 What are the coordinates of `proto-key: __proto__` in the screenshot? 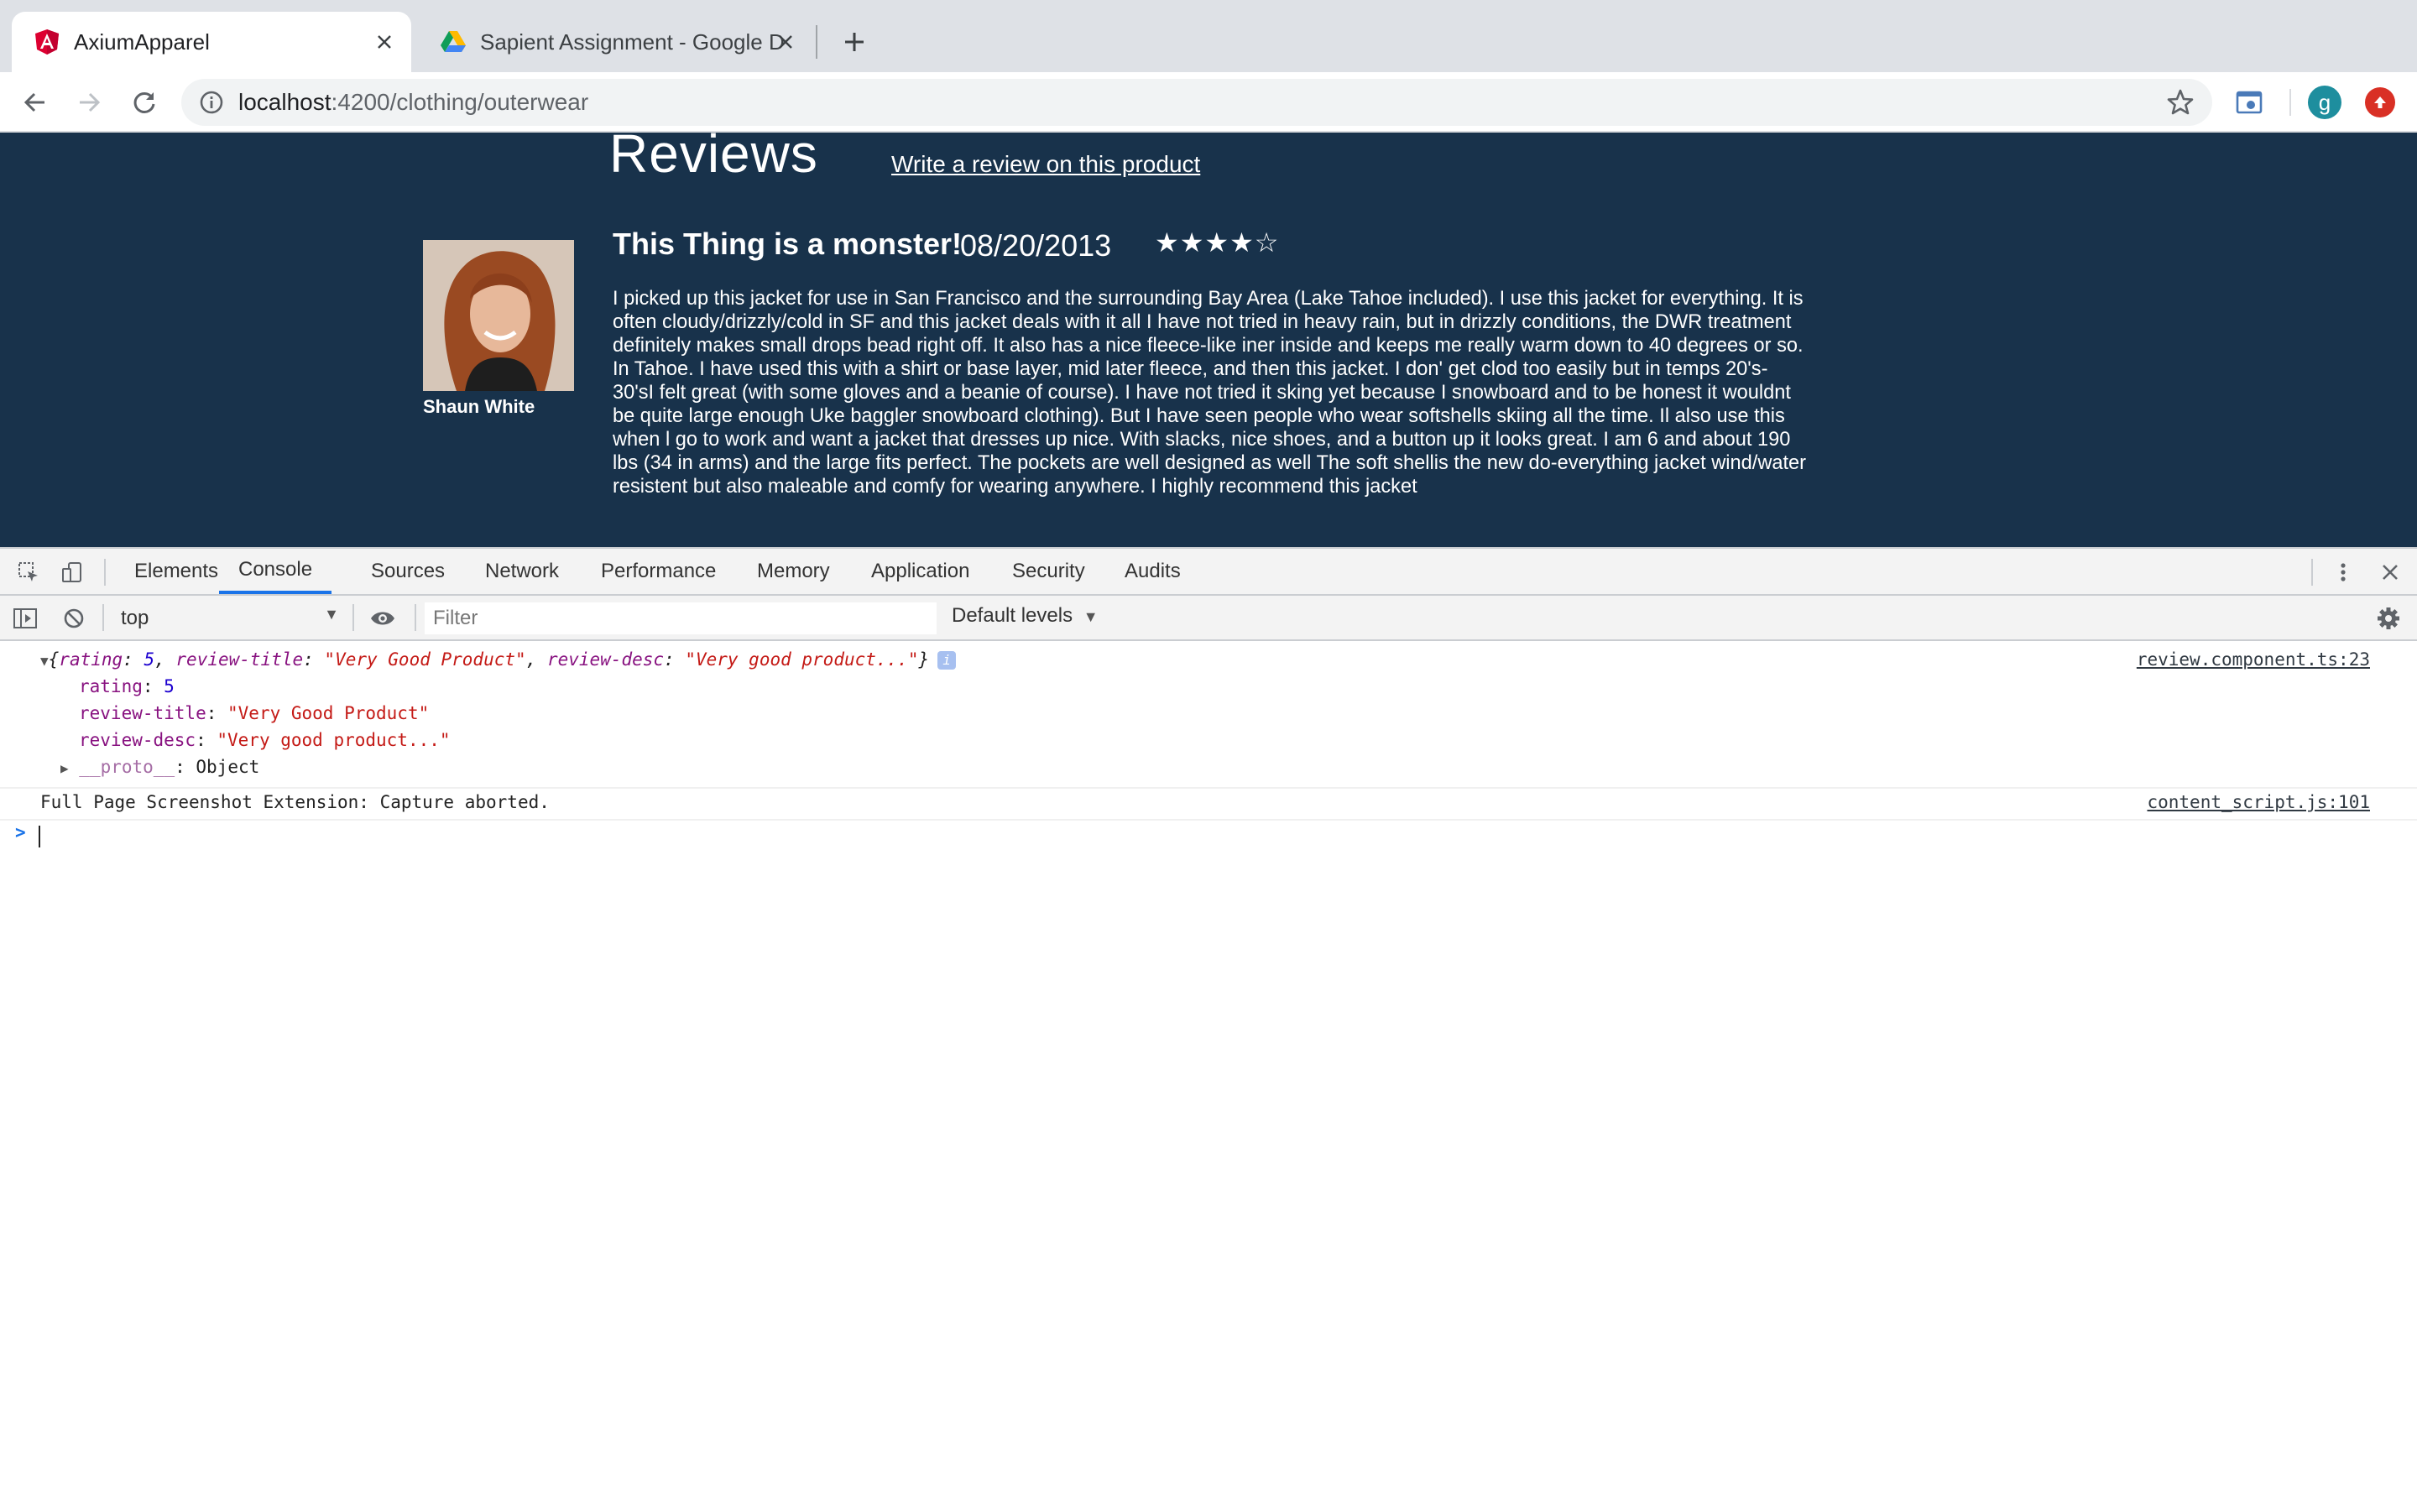 It's located at (127, 767).